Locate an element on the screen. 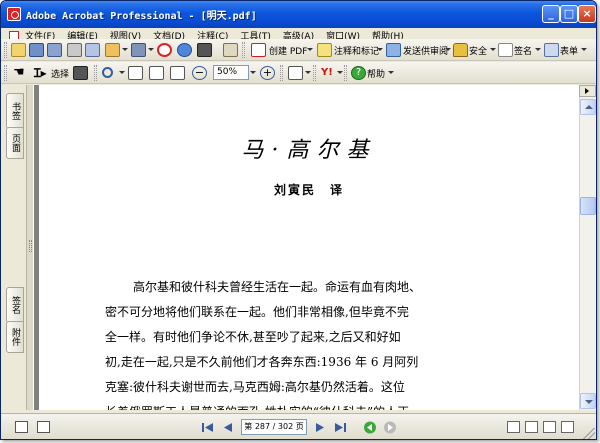 The width and height of the screenshot is (600, 443). print-icon is located at coordinates (74, 50).